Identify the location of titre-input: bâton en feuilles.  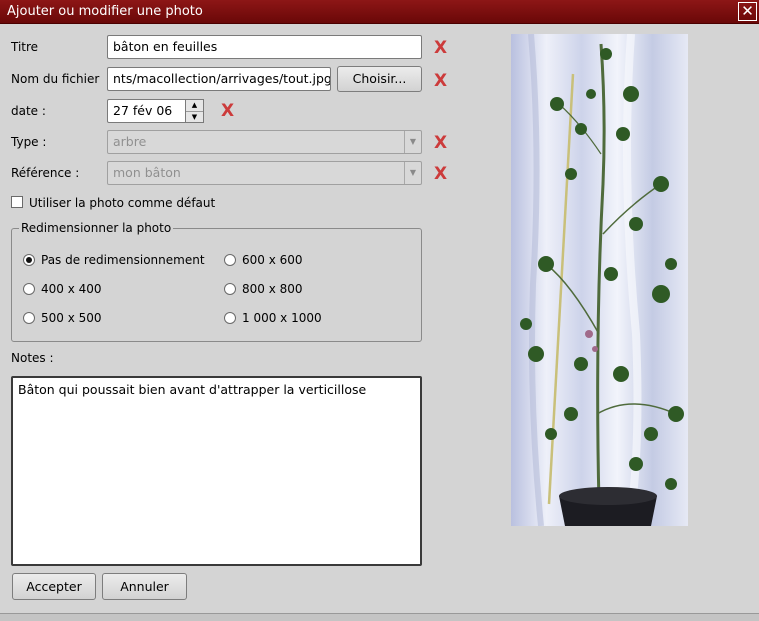
(264, 47).